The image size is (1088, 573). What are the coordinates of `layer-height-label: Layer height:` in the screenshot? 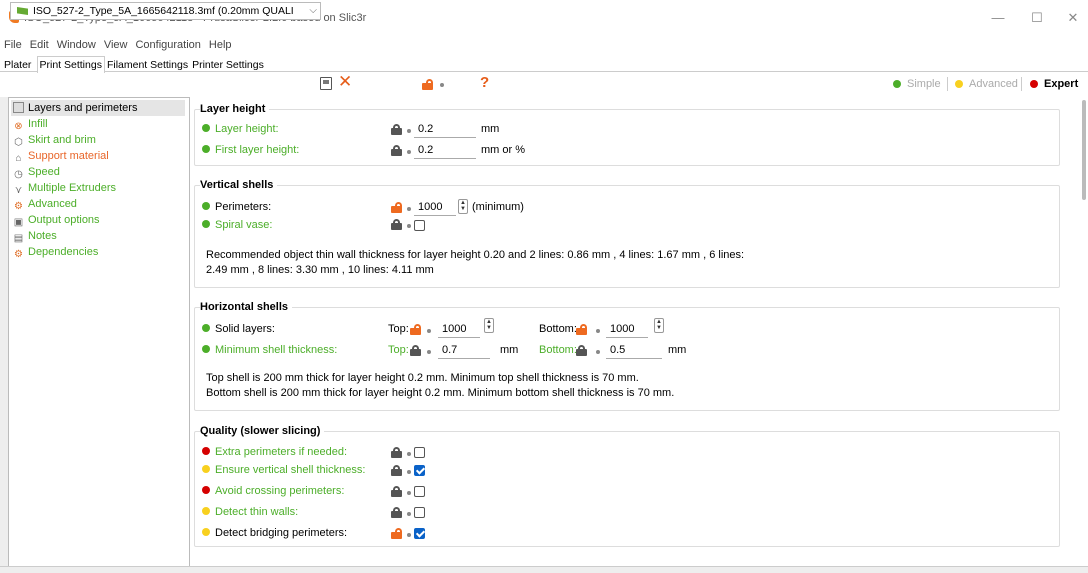 It's located at (240, 129).